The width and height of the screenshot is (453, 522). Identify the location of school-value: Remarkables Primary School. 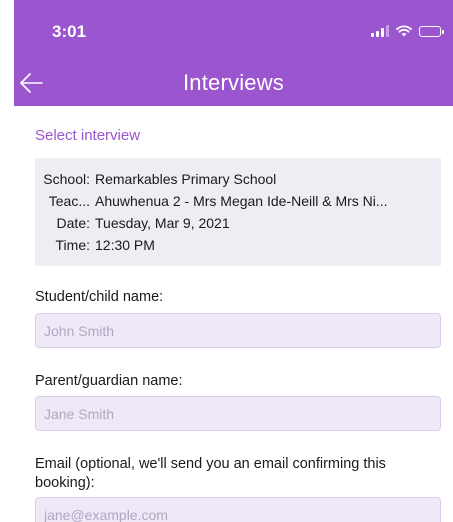
(186, 179).